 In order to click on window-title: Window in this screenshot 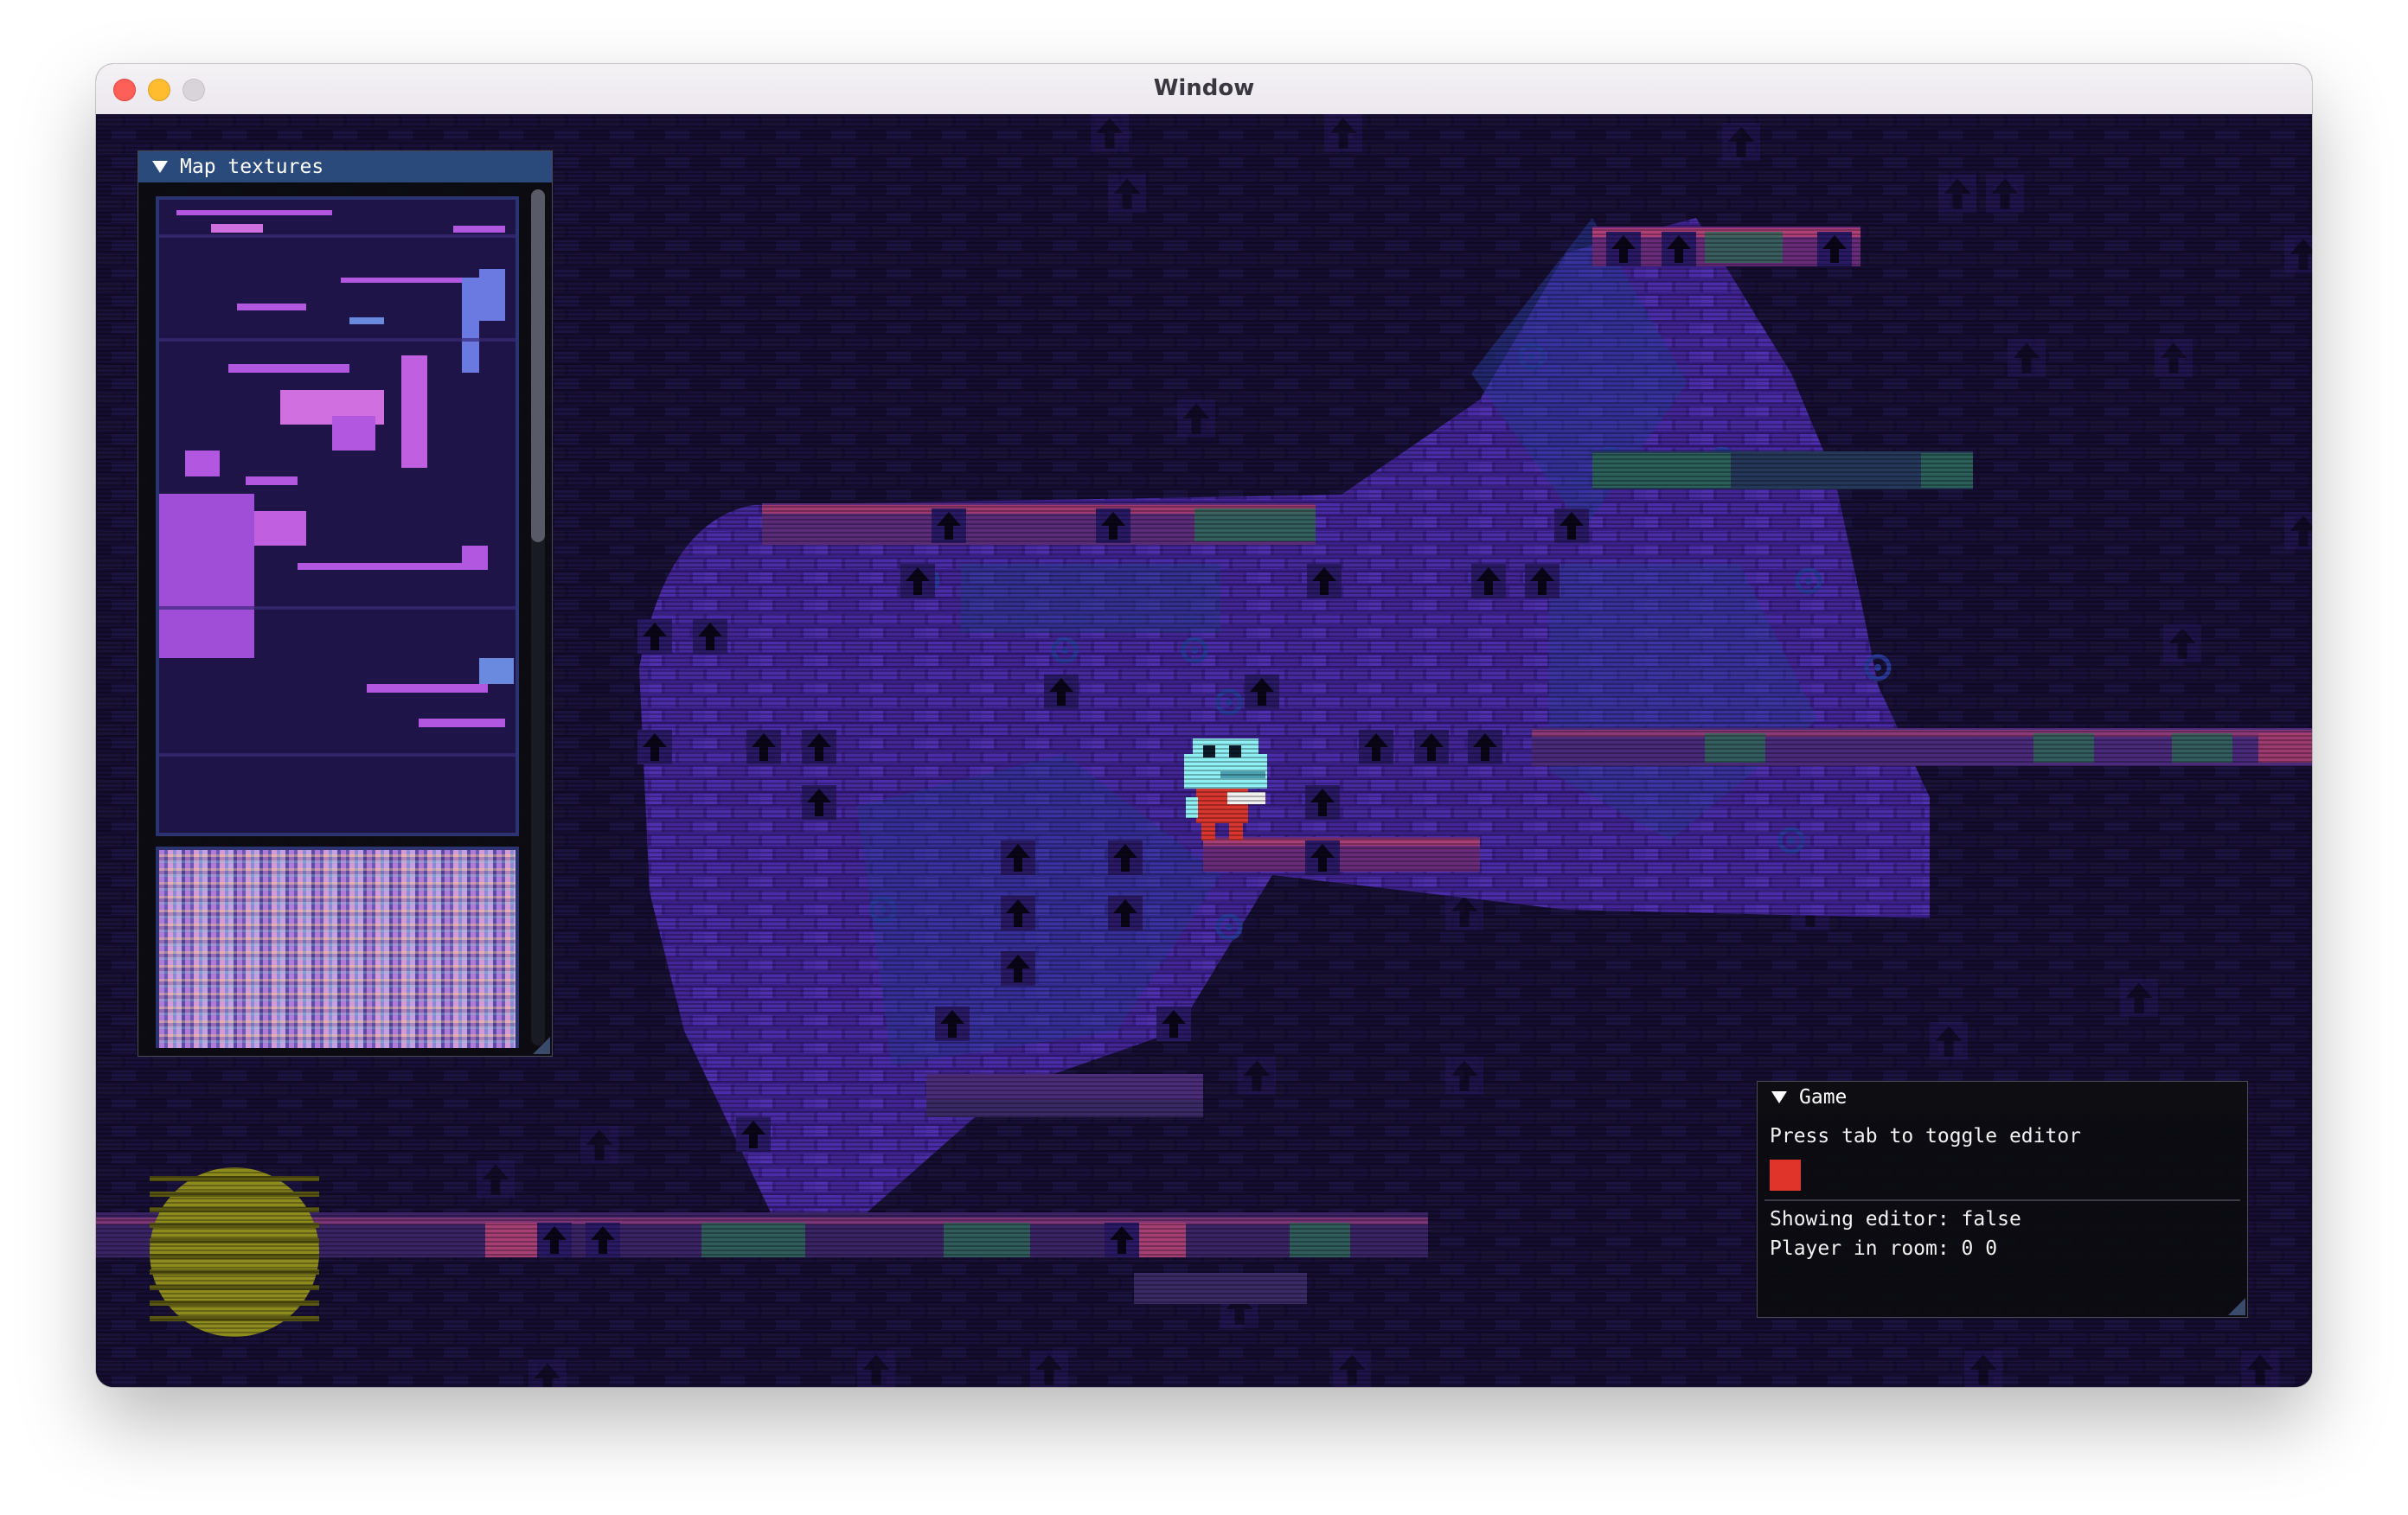, I will do `click(1204, 88)`.